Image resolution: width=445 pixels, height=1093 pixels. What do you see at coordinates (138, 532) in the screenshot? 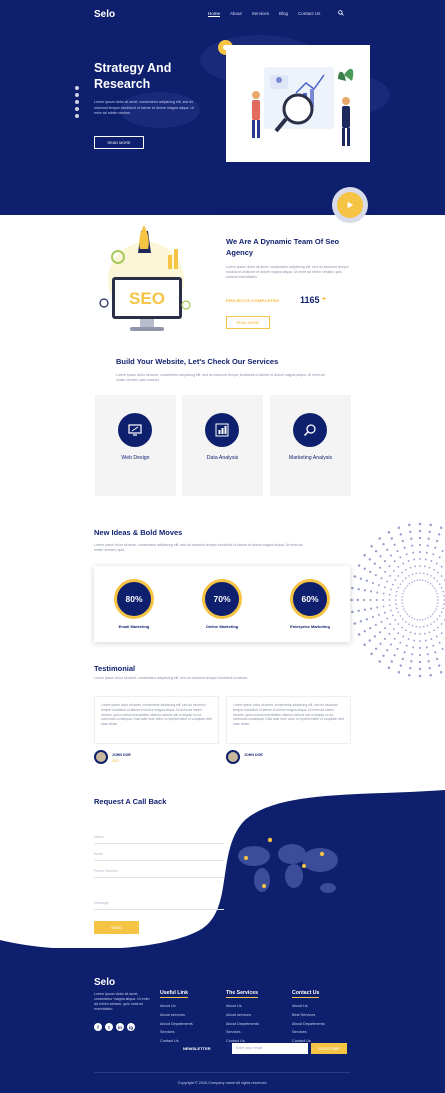
I see `ideas-title: New Ideas & Bold Moves` at bounding box center [138, 532].